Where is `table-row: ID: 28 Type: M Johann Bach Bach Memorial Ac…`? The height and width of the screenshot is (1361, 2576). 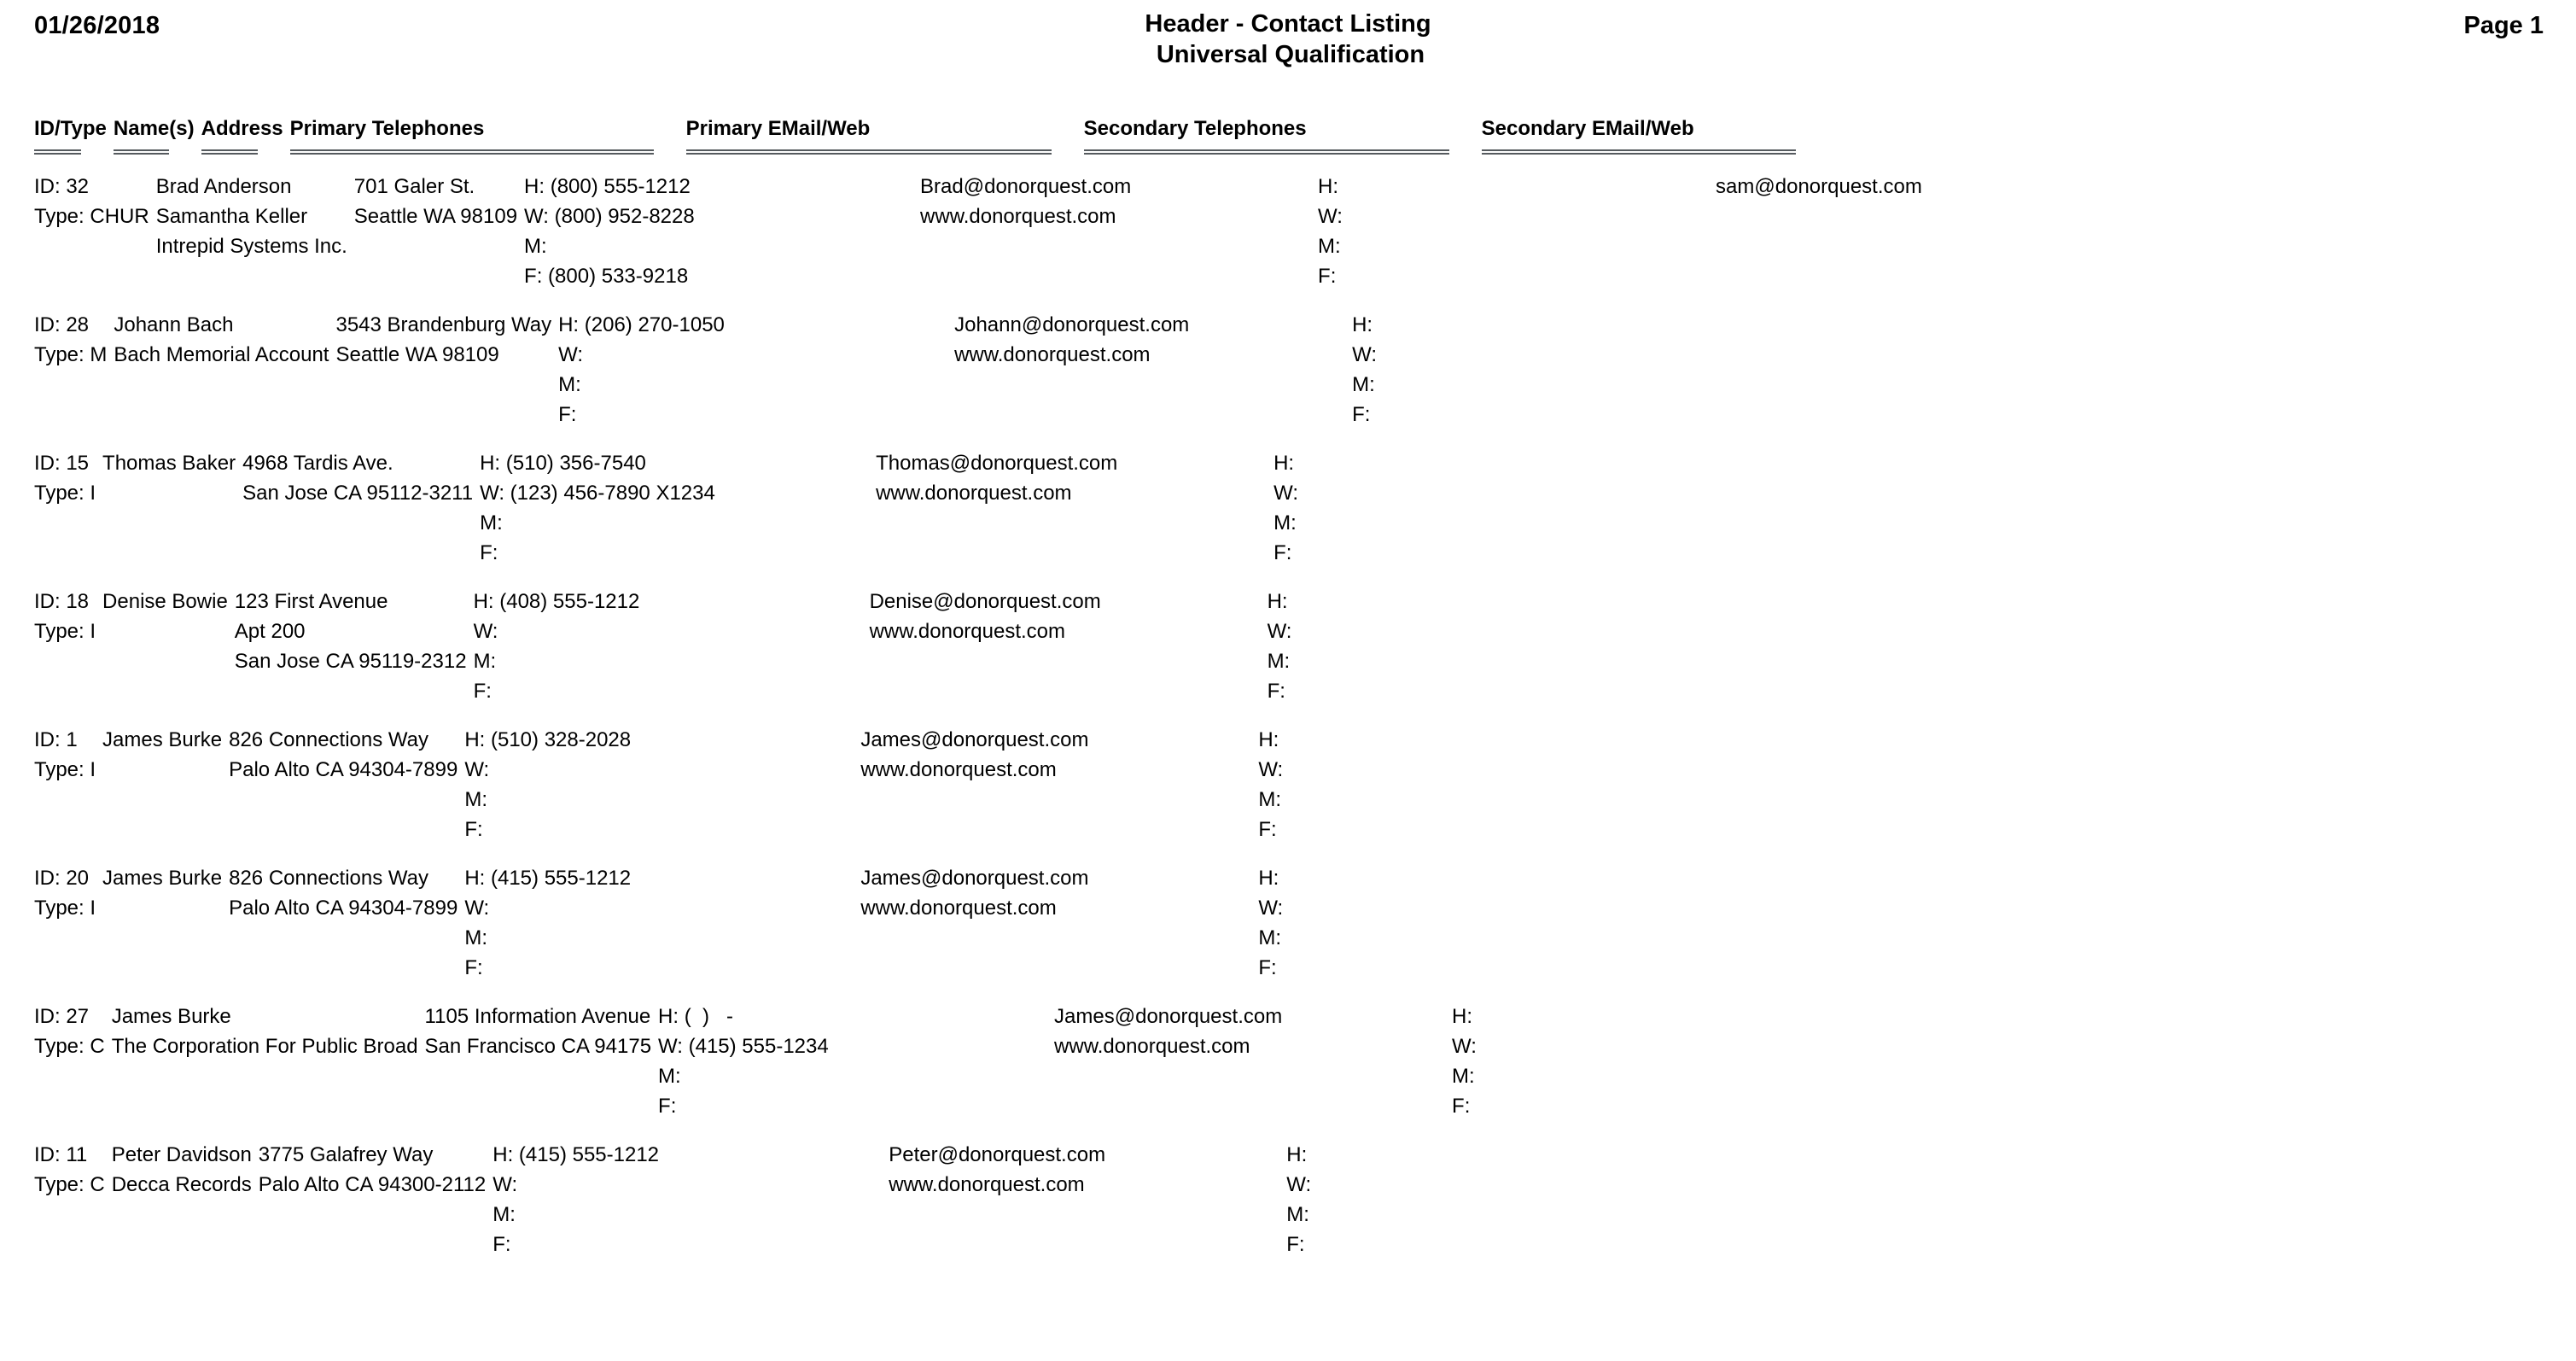
table-row: ID: 28 Type: M Johann Bach Bach Memorial Ac… is located at coordinates (1288, 369).